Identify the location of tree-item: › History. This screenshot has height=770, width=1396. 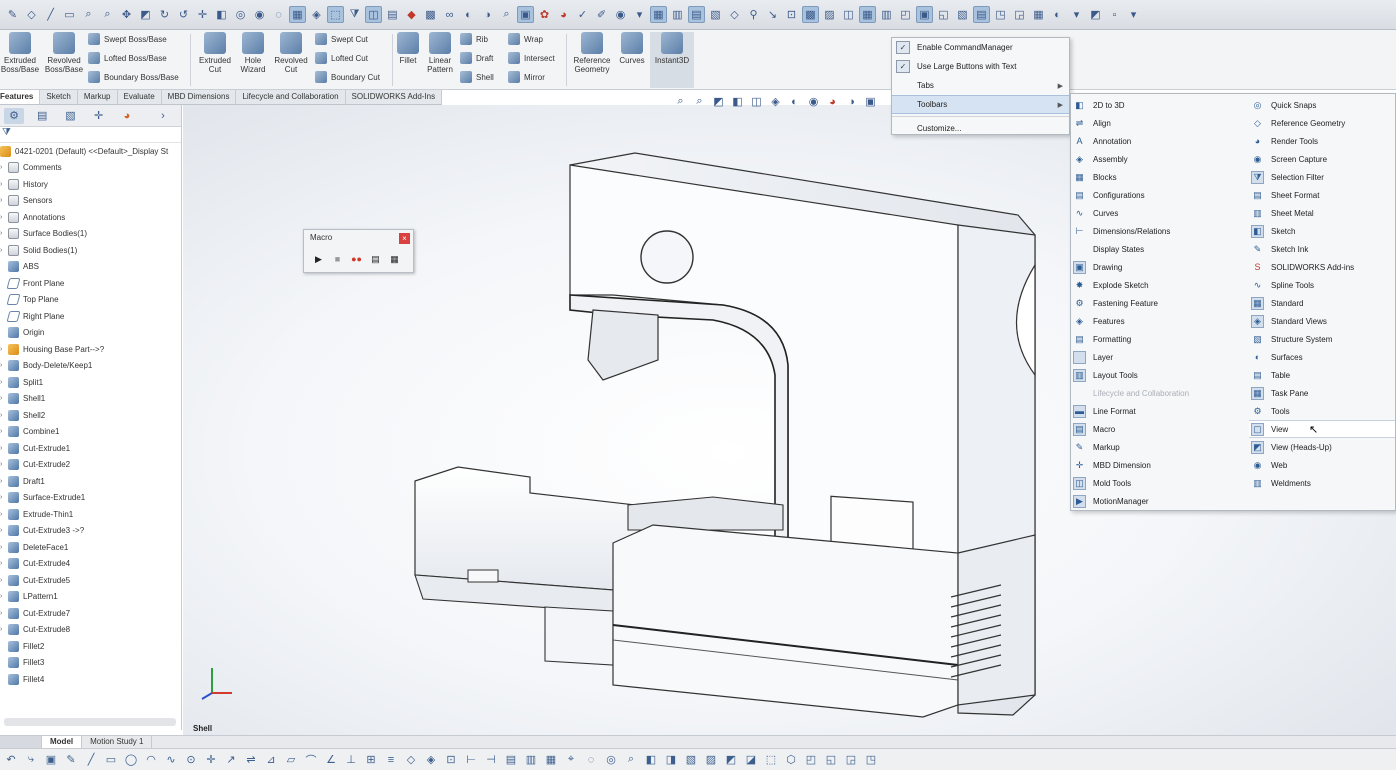
(90, 184).